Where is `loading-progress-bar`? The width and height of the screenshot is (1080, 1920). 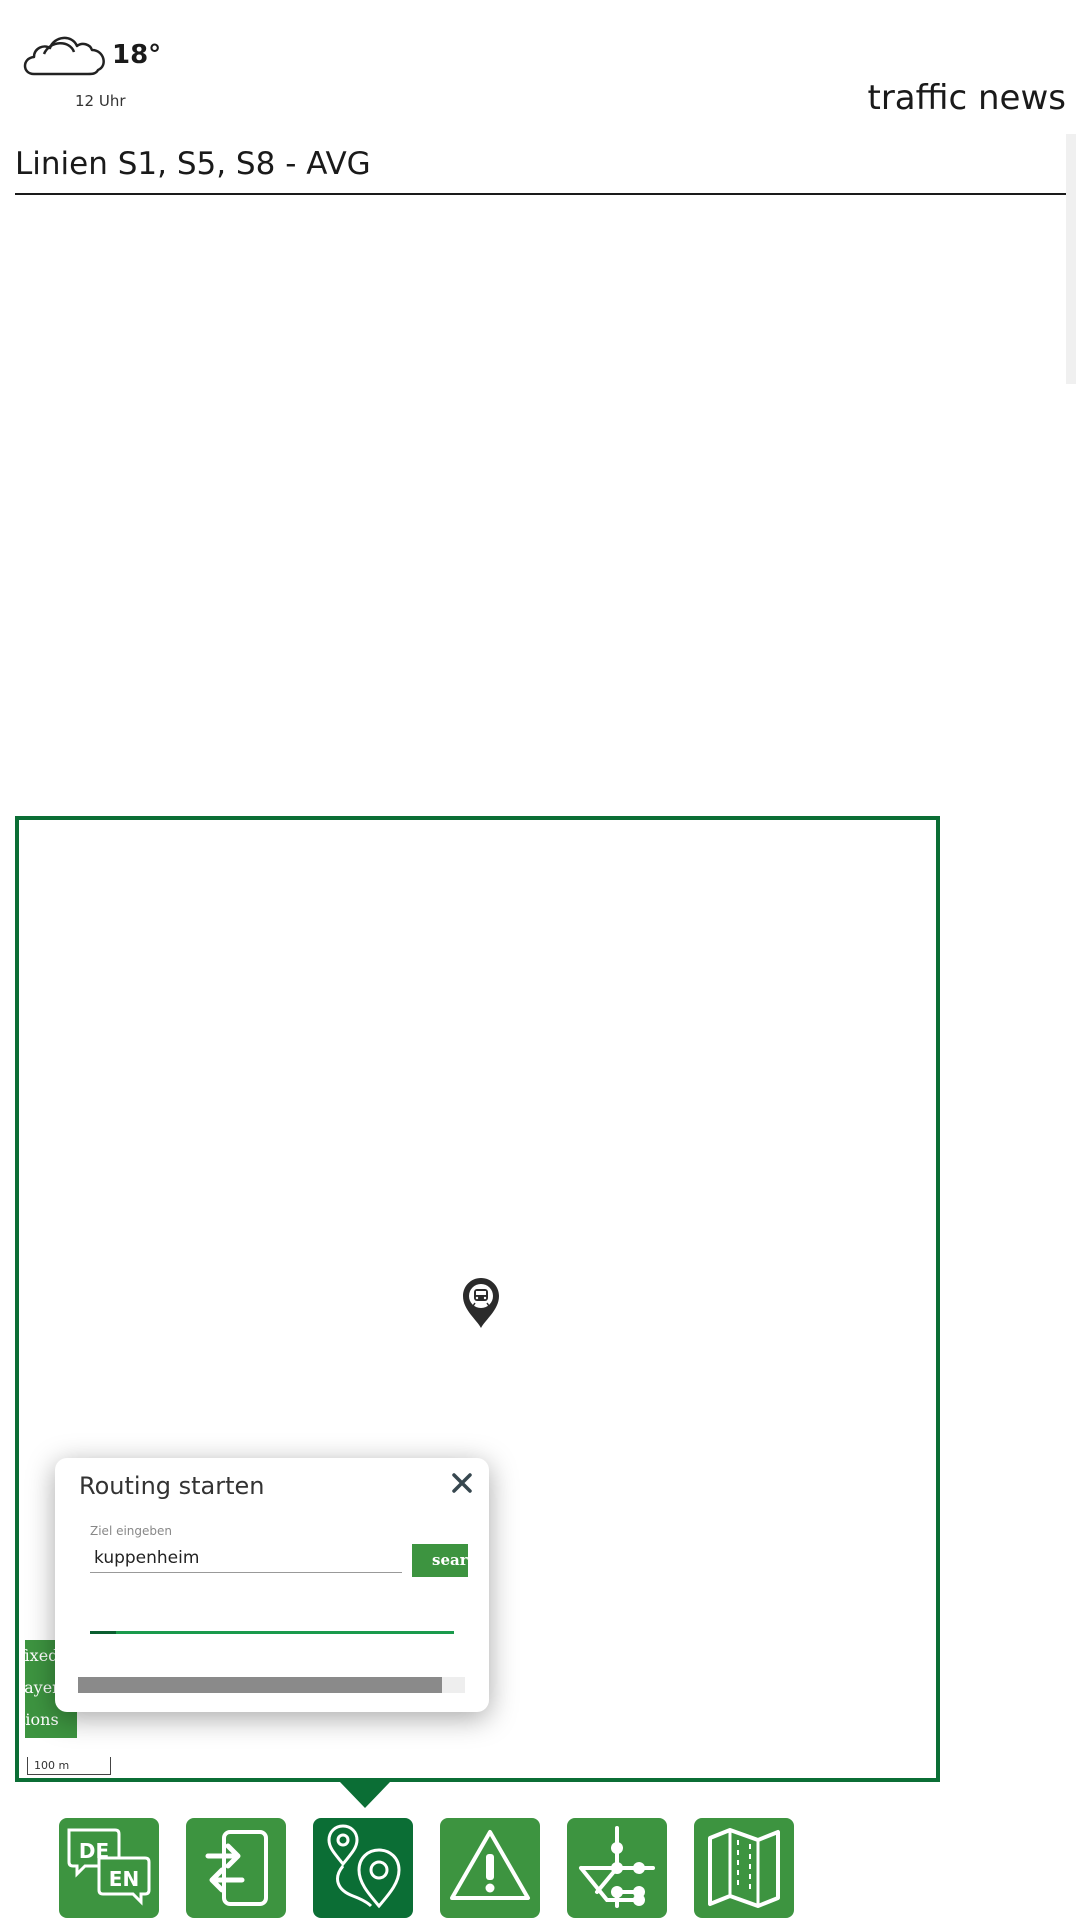 loading-progress-bar is located at coordinates (272, 1632).